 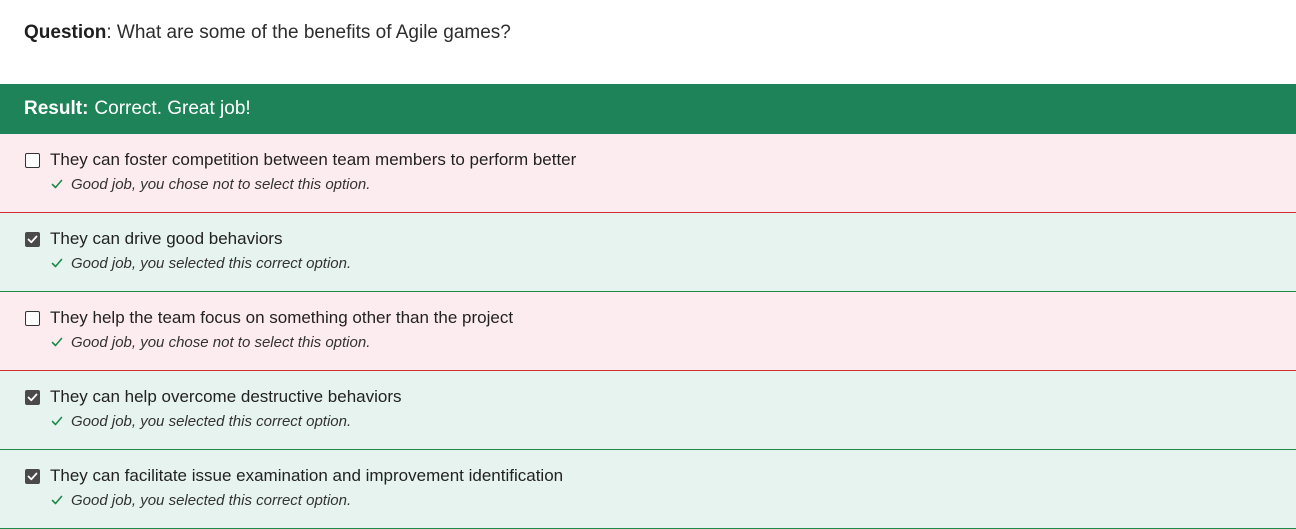 I want to click on question-label: Question, so click(x=65, y=32).